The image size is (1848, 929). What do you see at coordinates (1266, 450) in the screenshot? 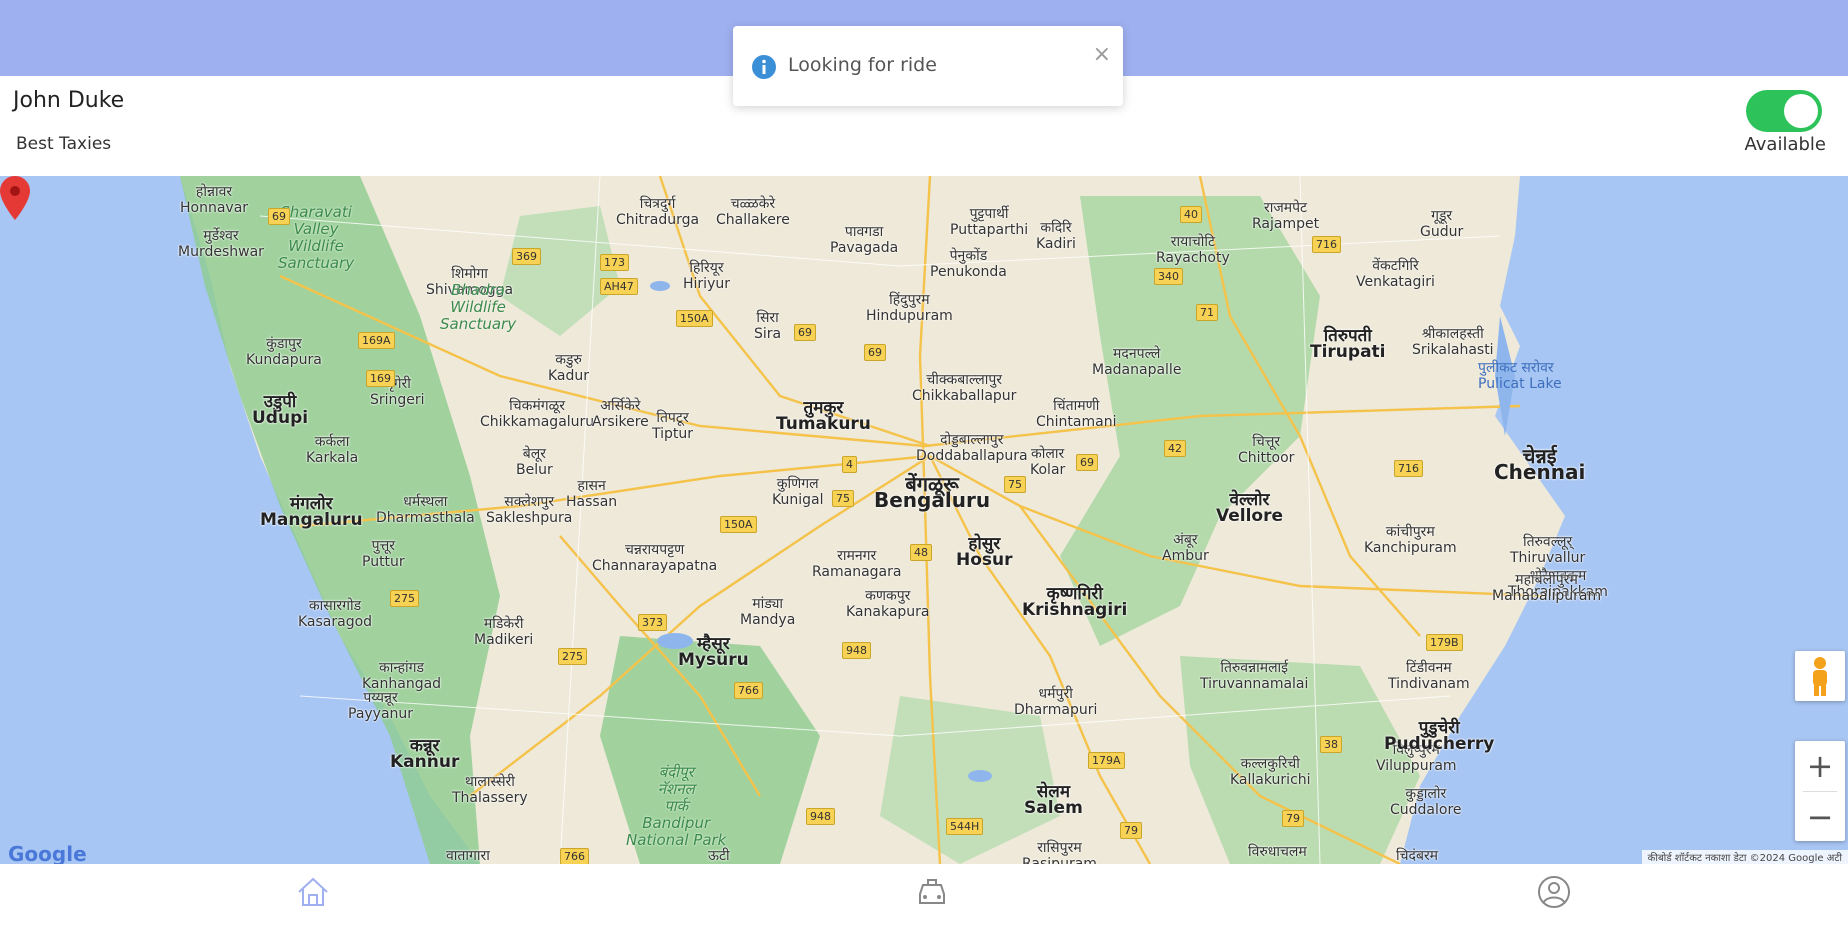
I see `city-label: चित्तूर Chittoor` at bounding box center [1266, 450].